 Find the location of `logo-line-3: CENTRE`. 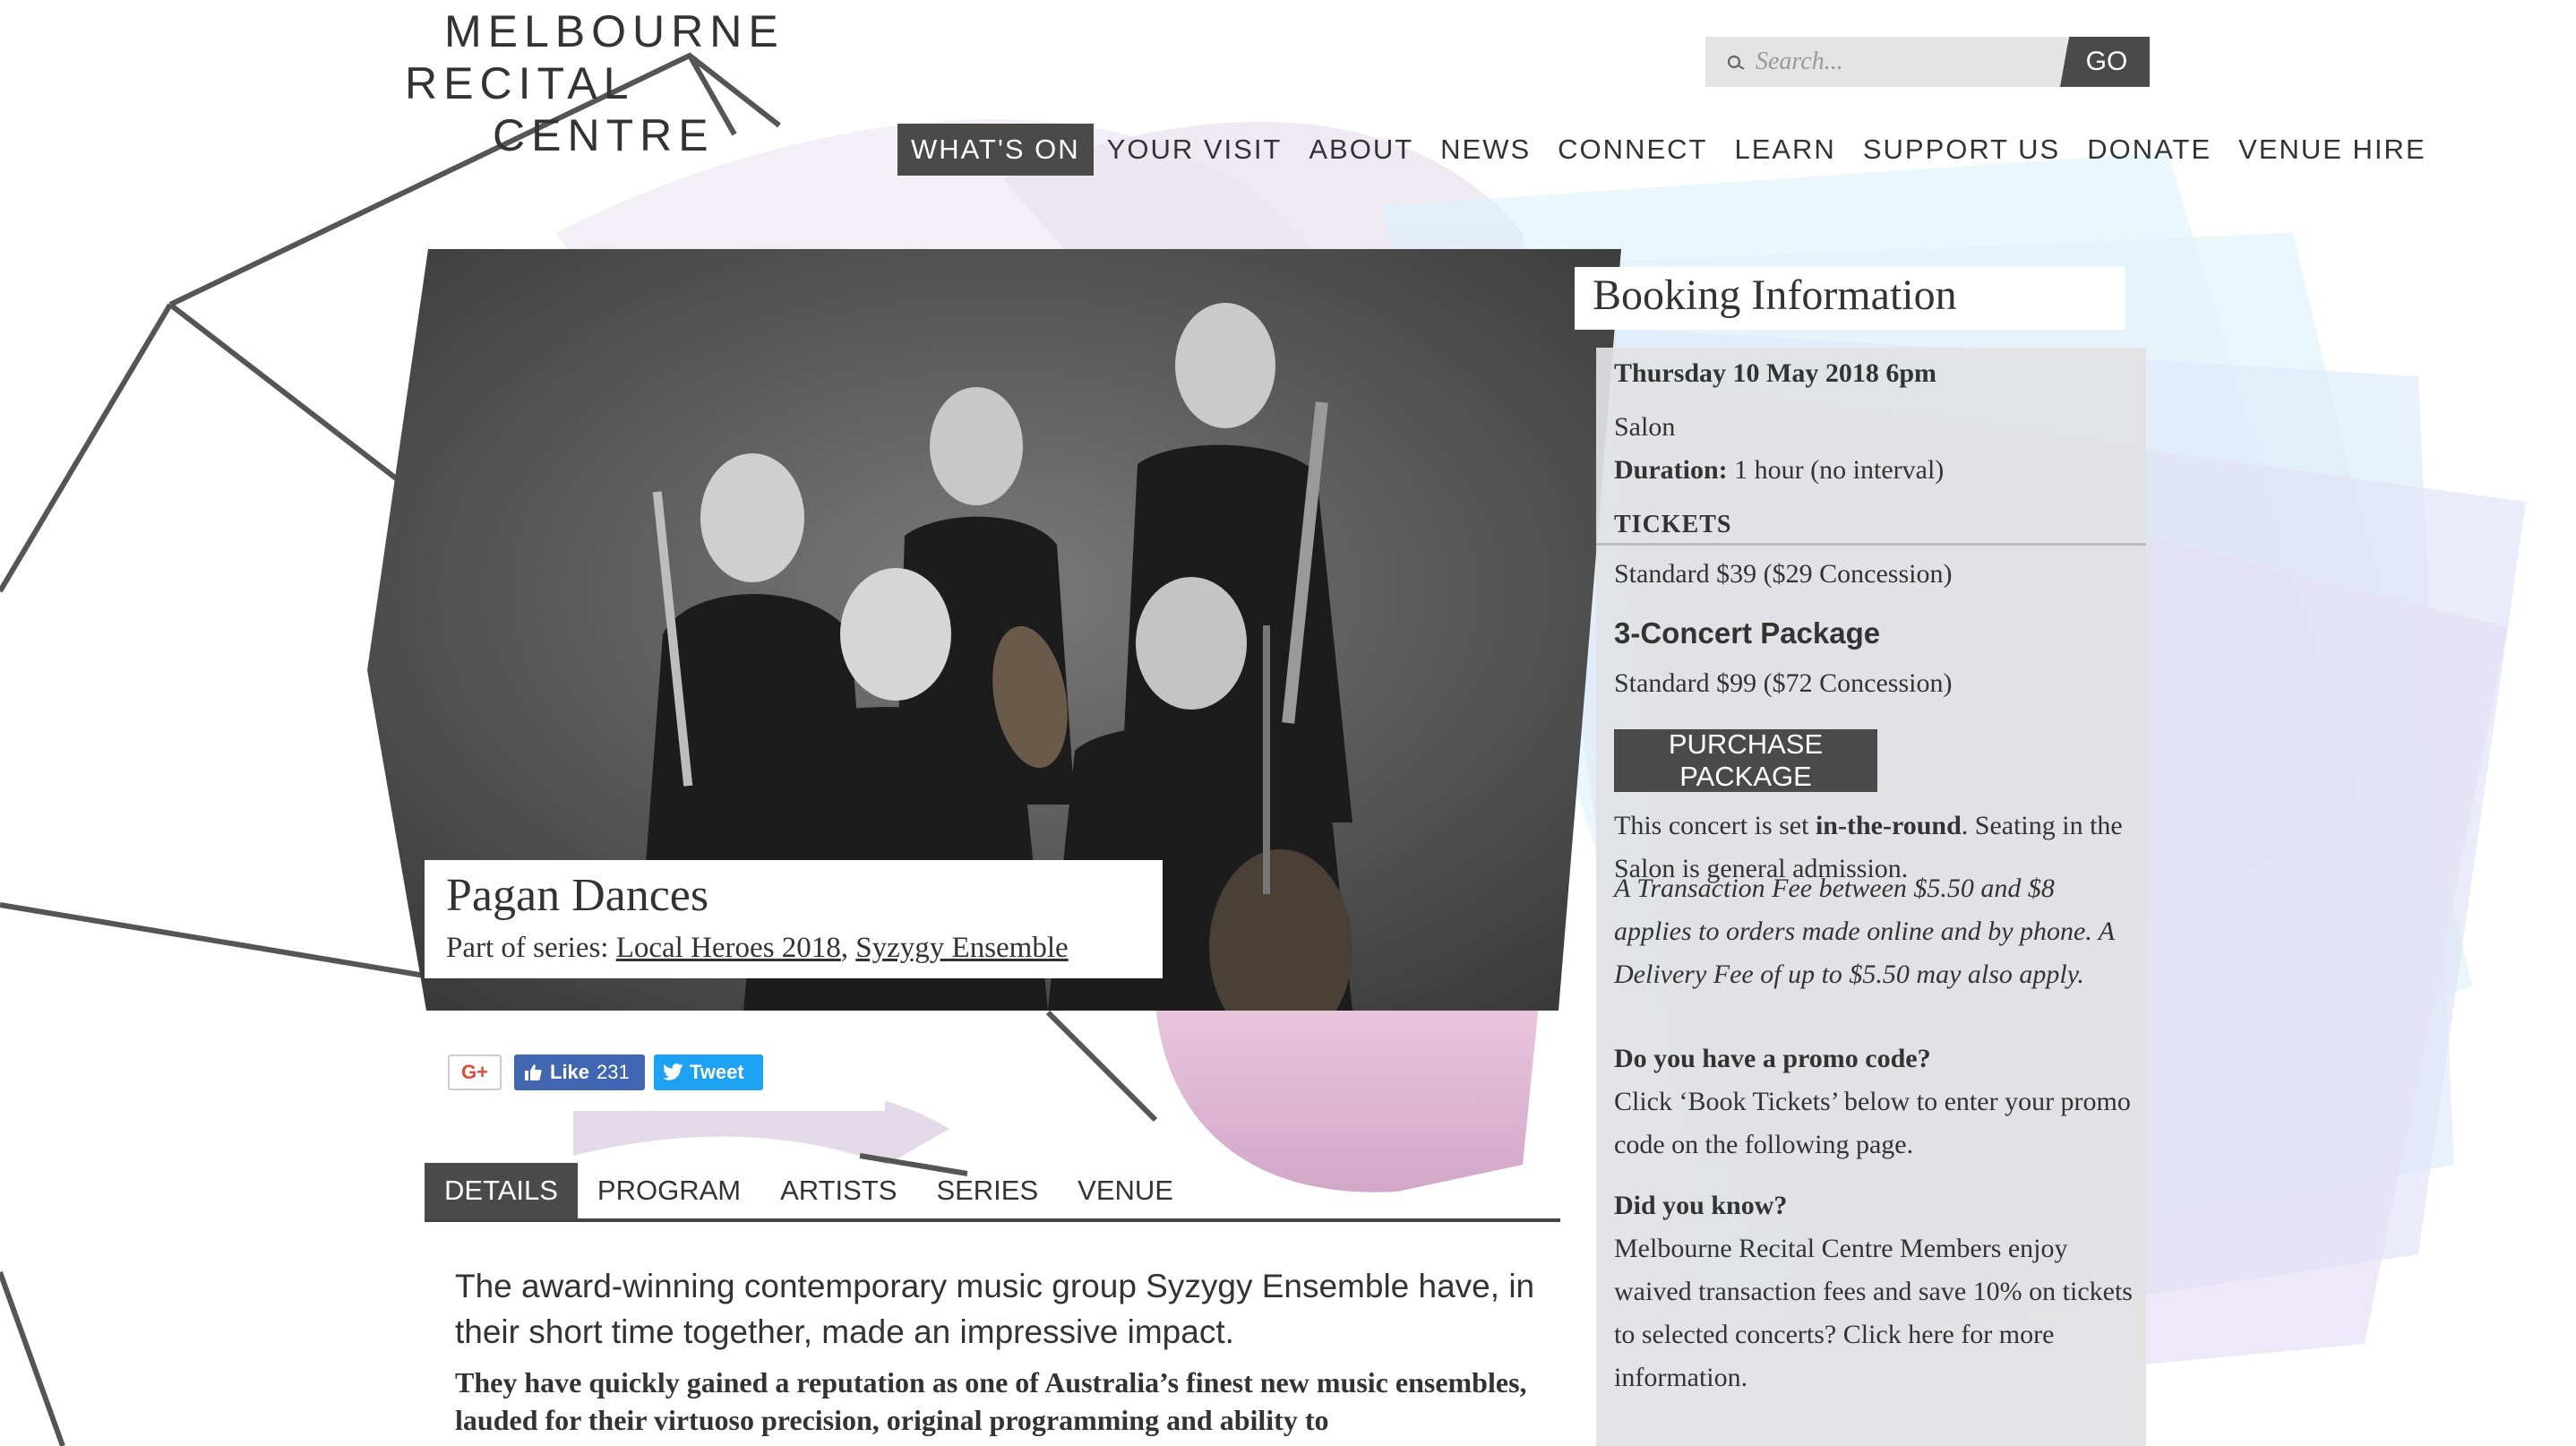

logo-line-3: CENTRE is located at coordinates (604, 135).